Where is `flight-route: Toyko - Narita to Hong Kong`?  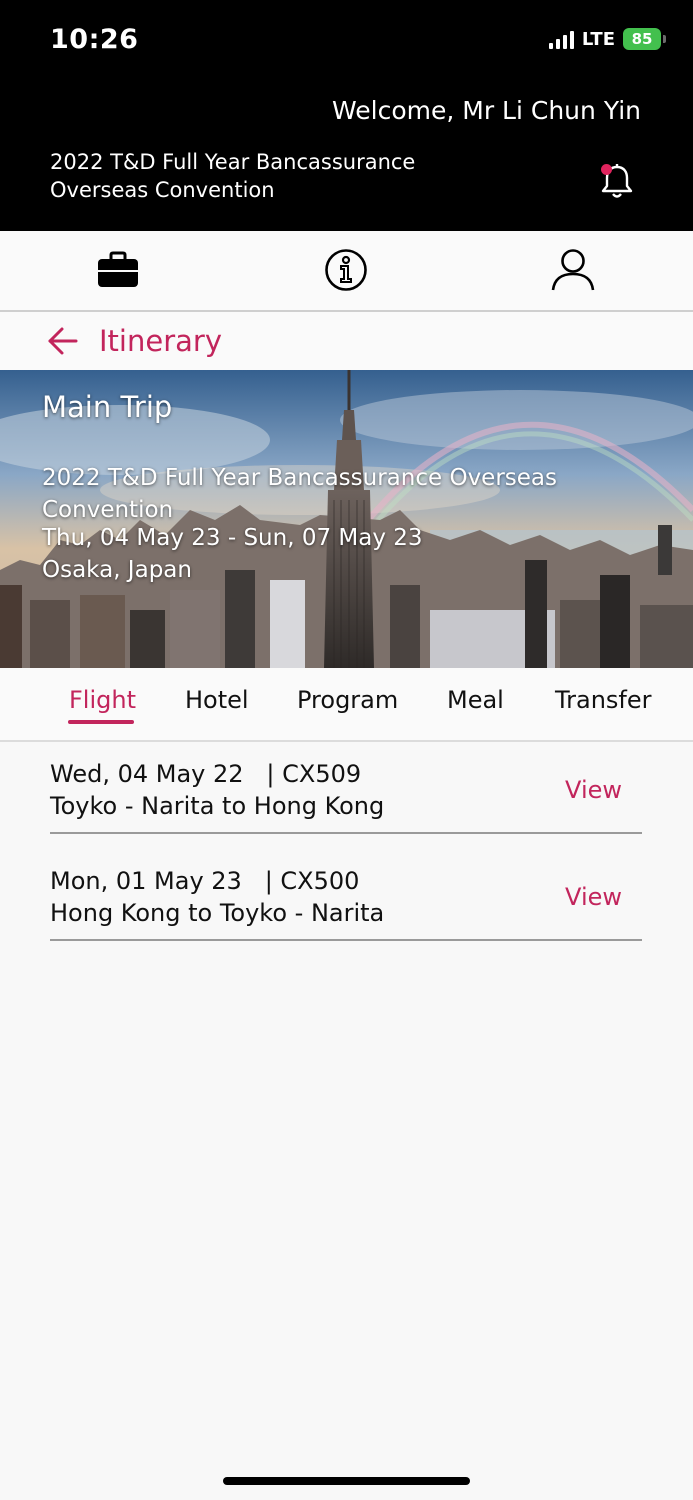 flight-route: Toyko - Narita to Hong Kong is located at coordinates (217, 806).